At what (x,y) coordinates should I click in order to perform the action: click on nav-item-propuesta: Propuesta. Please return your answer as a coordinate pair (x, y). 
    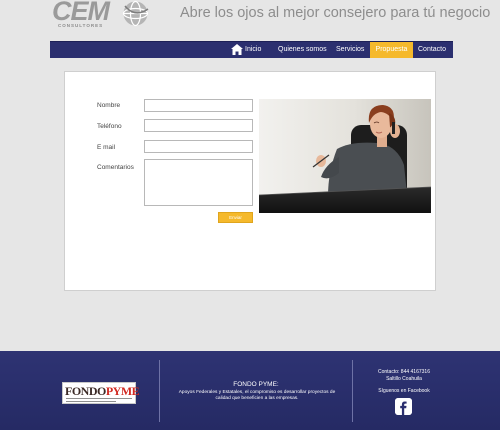
    Looking at the image, I should click on (391, 50).